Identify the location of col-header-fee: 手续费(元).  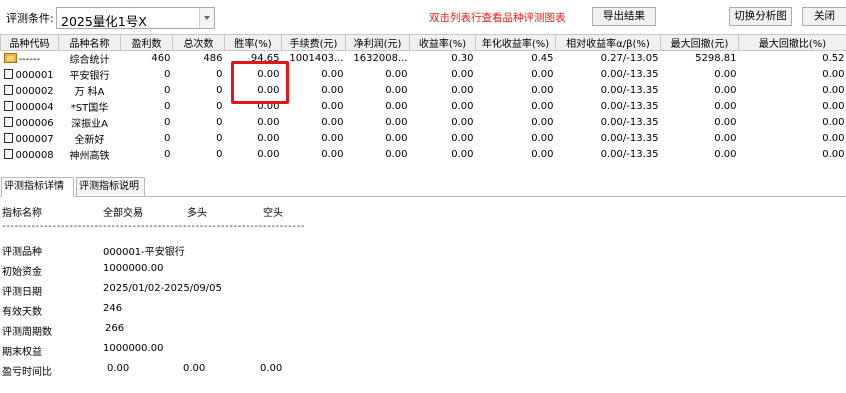
(313, 42).